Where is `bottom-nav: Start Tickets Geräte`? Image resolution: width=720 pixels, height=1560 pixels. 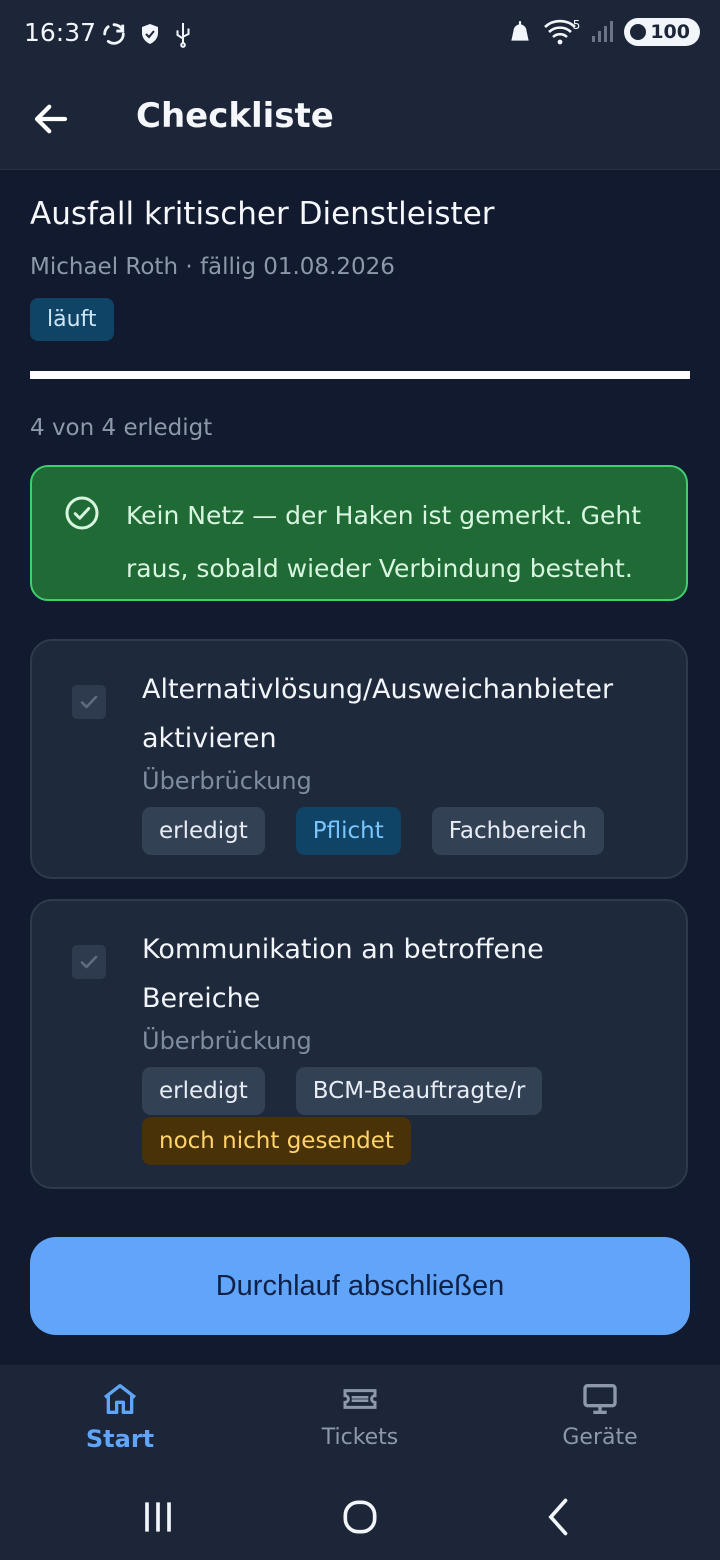 bottom-nav: Start Tickets Geräte is located at coordinates (360, 1420).